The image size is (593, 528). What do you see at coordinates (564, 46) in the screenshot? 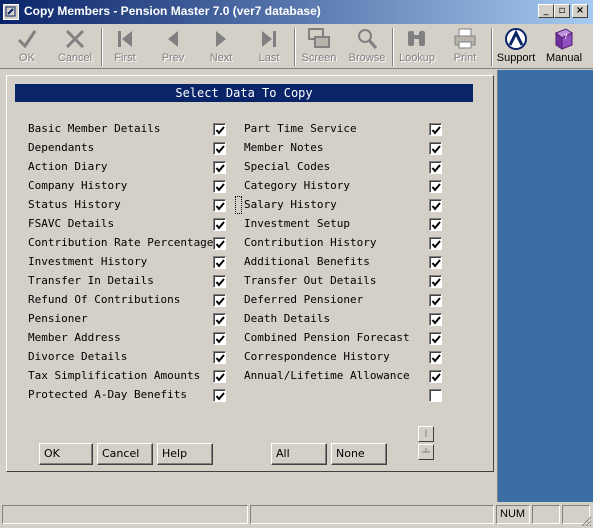
I see `manual-toolbar-button: ? Manual` at bounding box center [564, 46].